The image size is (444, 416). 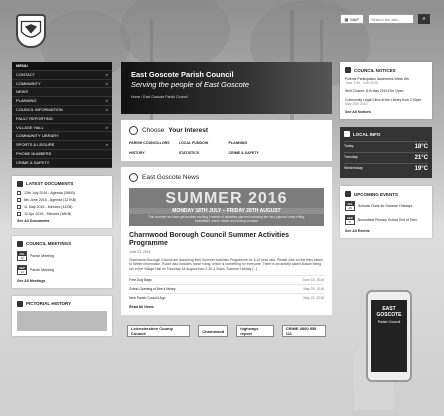 I want to click on weather-row: Today 18°C, so click(x=386, y=146).